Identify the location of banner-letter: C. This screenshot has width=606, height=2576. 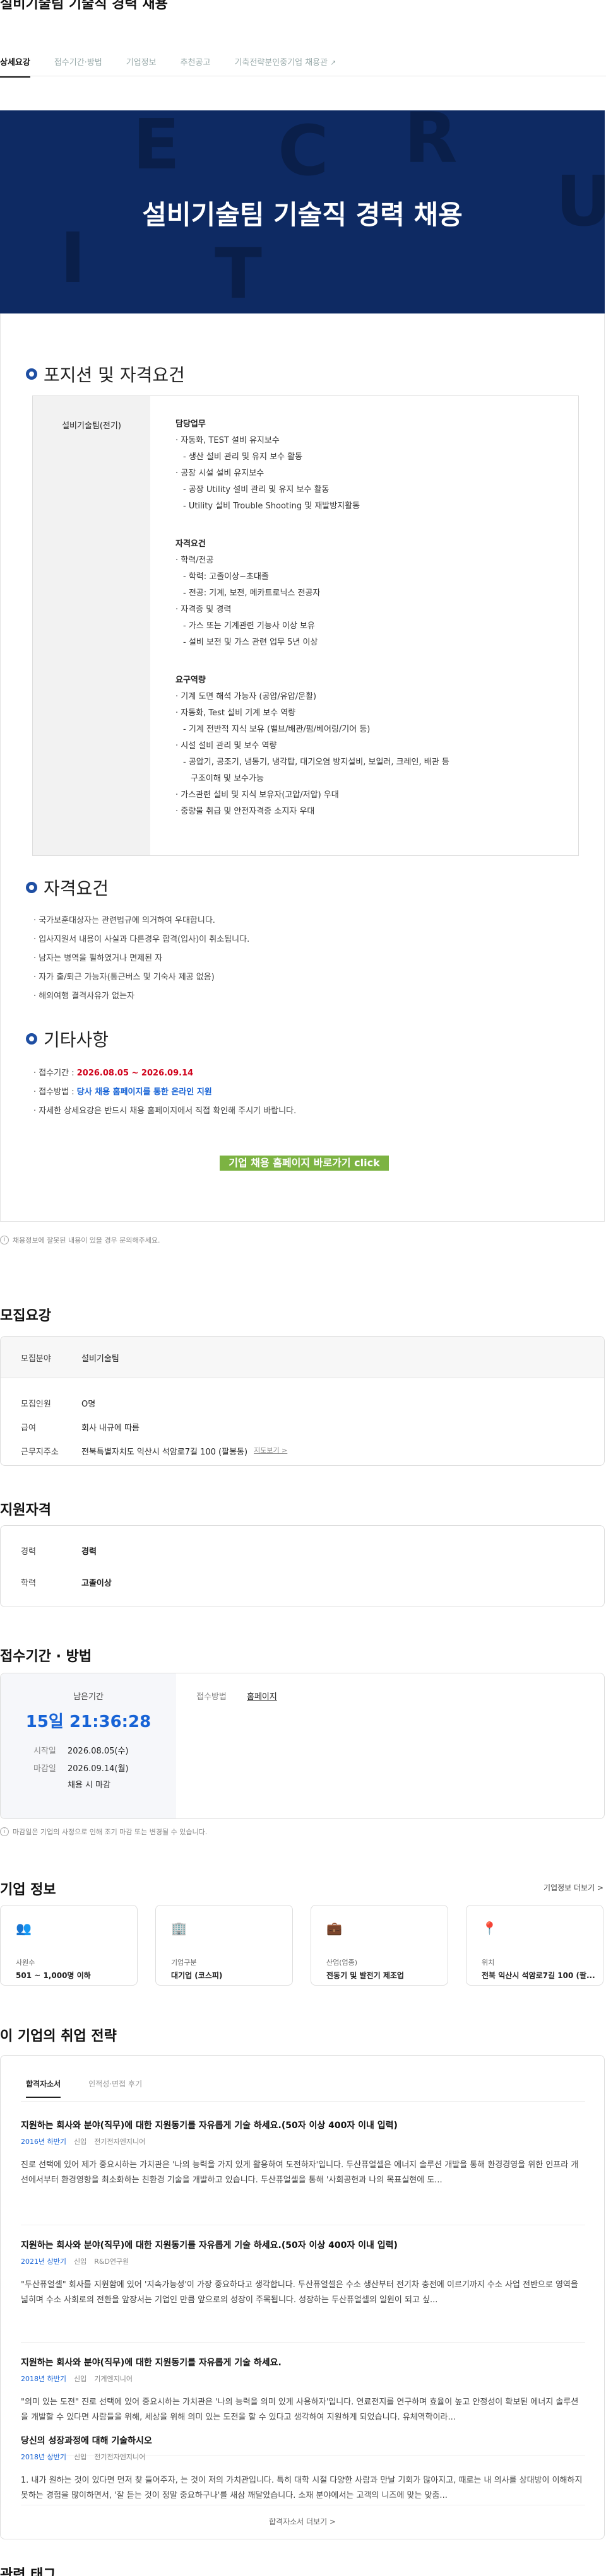
(303, 150).